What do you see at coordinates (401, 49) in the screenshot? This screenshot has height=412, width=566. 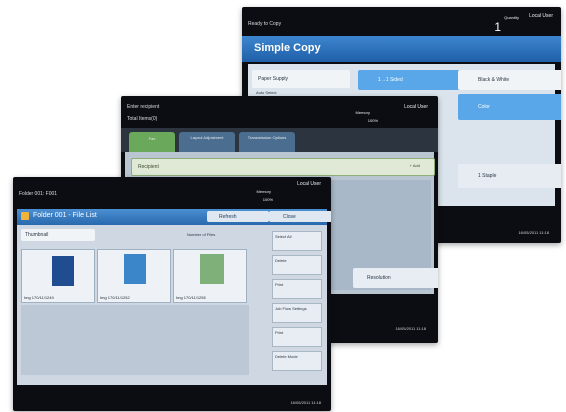 I see `copy-title-bar: Simple Copy` at bounding box center [401, 49].